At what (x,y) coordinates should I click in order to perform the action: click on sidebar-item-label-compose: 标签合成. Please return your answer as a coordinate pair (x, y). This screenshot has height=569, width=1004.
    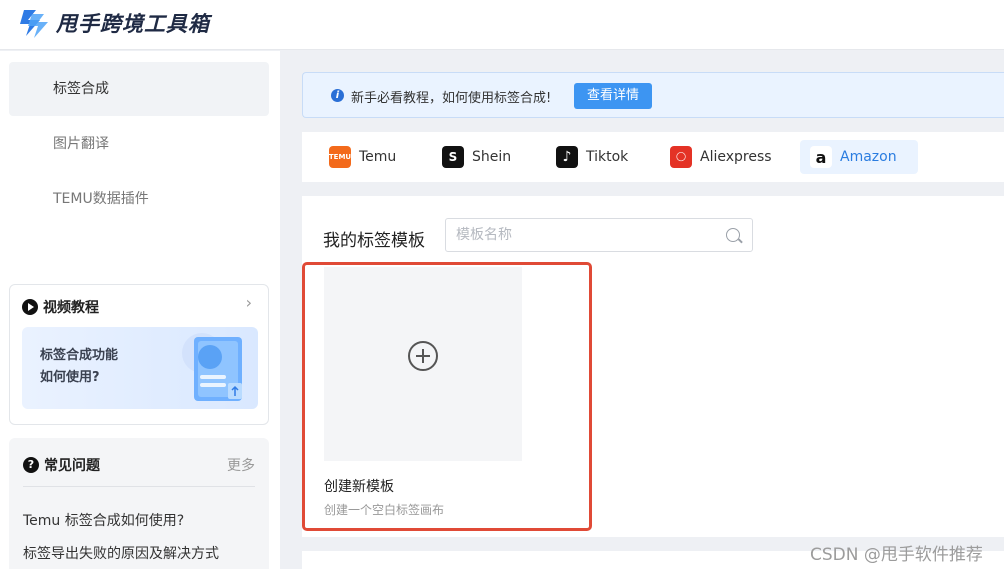
    Looking at the image, I should click on (139, 89).